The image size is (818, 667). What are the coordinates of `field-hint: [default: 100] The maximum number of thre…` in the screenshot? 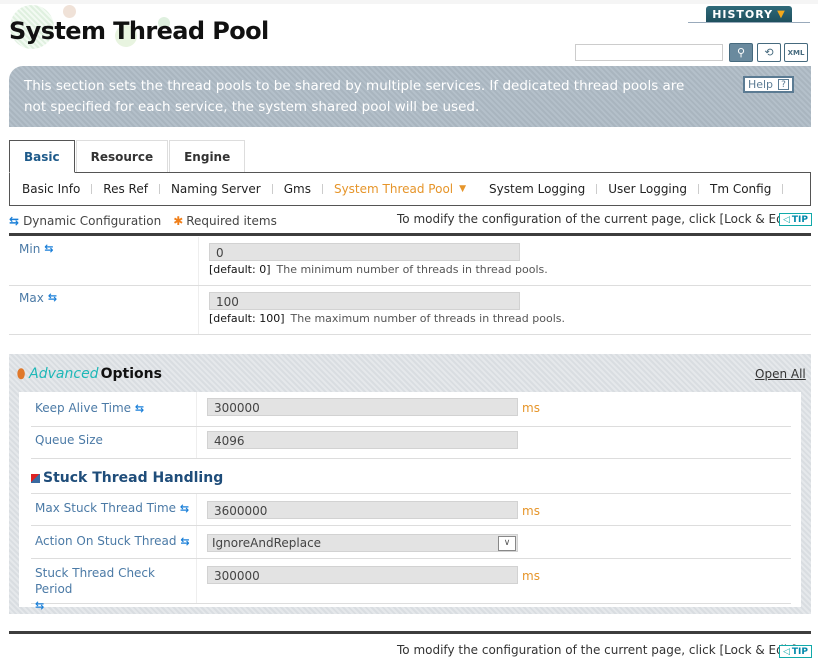 It's located at (387, 318).